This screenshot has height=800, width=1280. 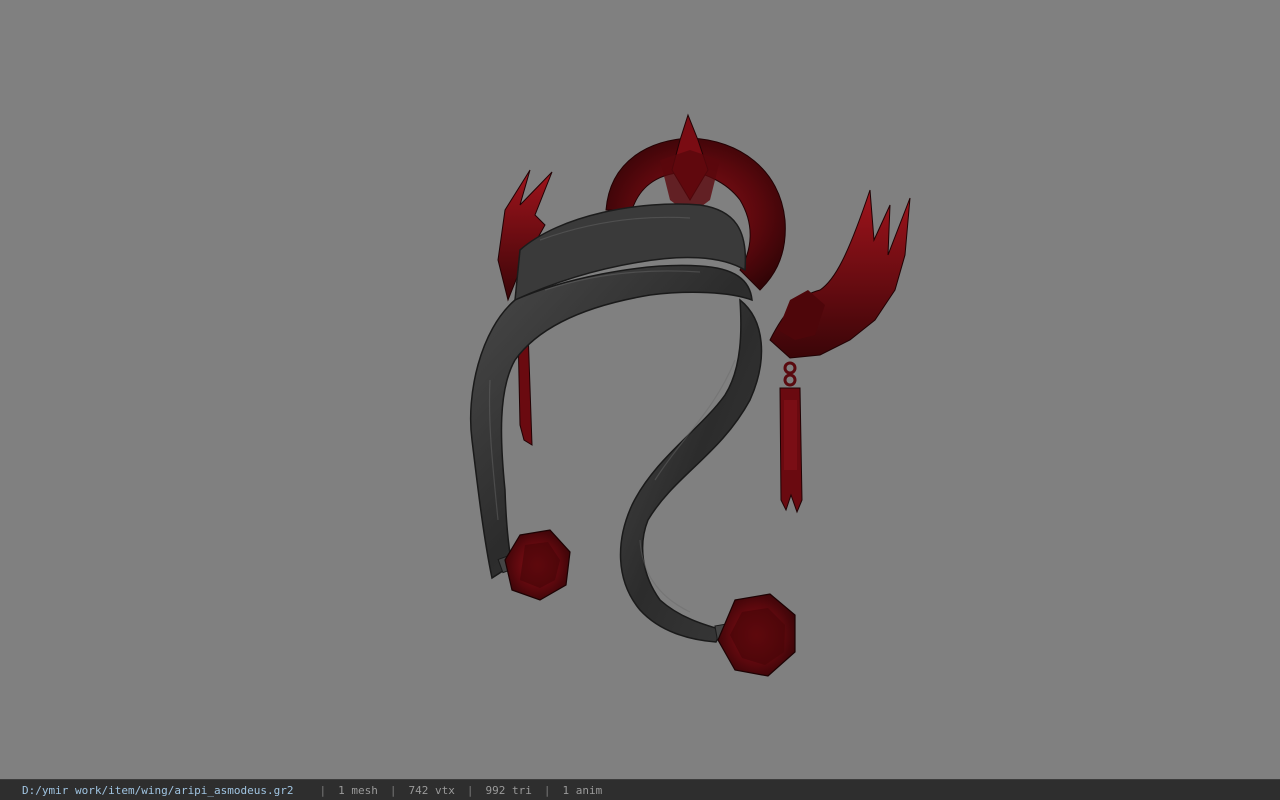 I want to click on triangle-count: 992 tri, so click(x=508, y=790).